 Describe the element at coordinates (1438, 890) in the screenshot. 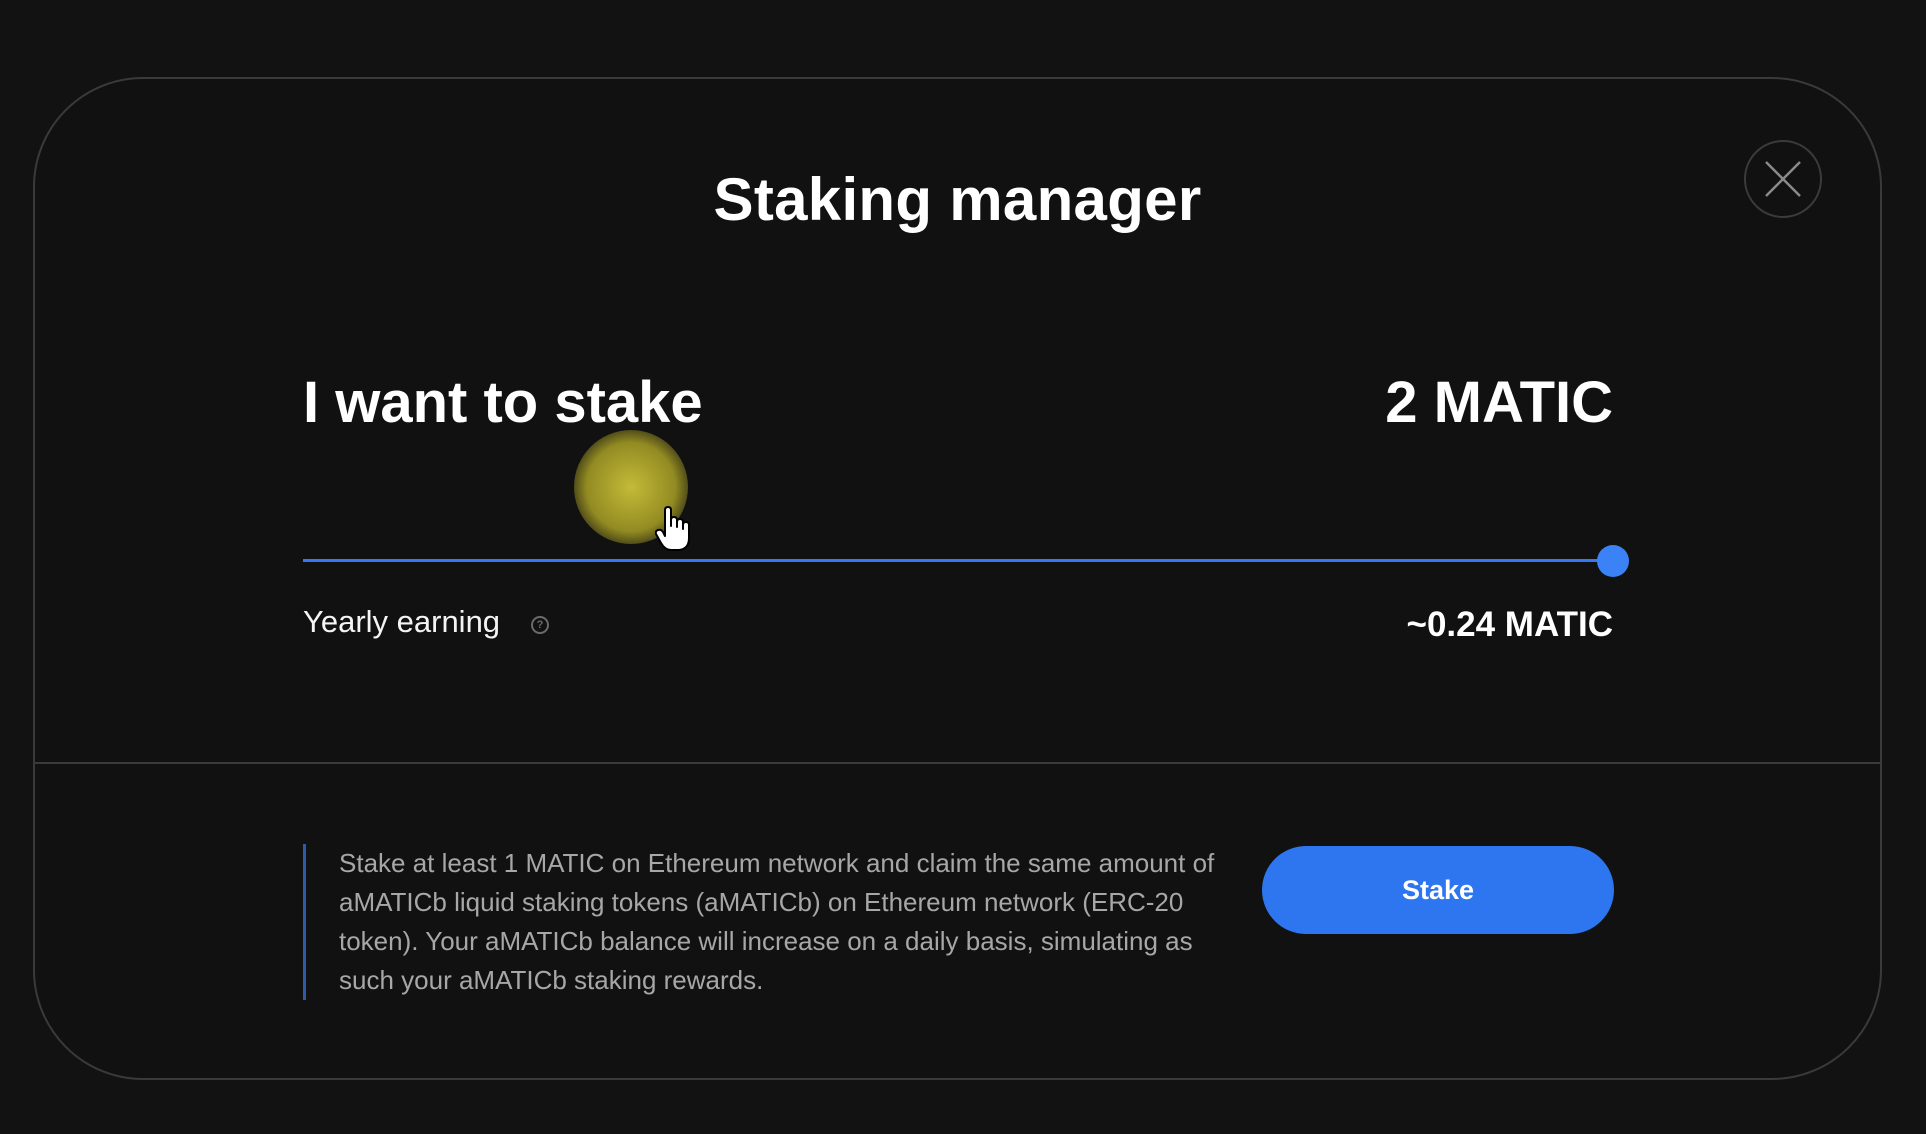

I see `stake-button: Stake` at that location.